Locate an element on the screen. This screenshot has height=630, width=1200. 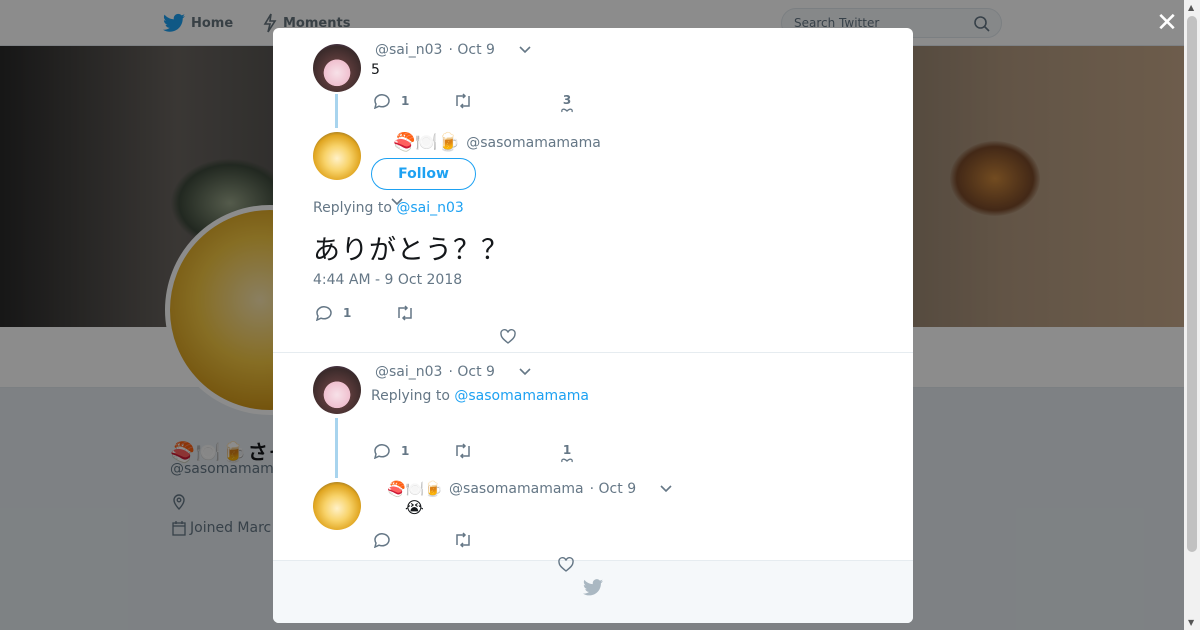
replying-to: Replying to @sasomamamama is located at coordinates (480, 396).